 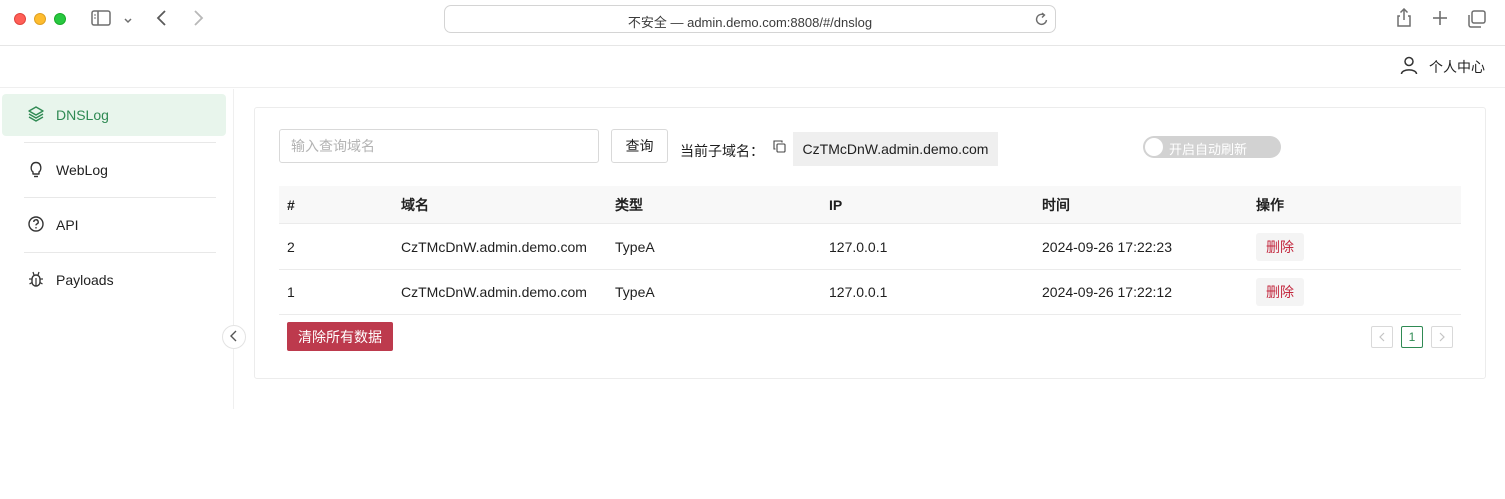 I want to click on sidebar-item-label: DNSLog, so click(x=82, y=115).